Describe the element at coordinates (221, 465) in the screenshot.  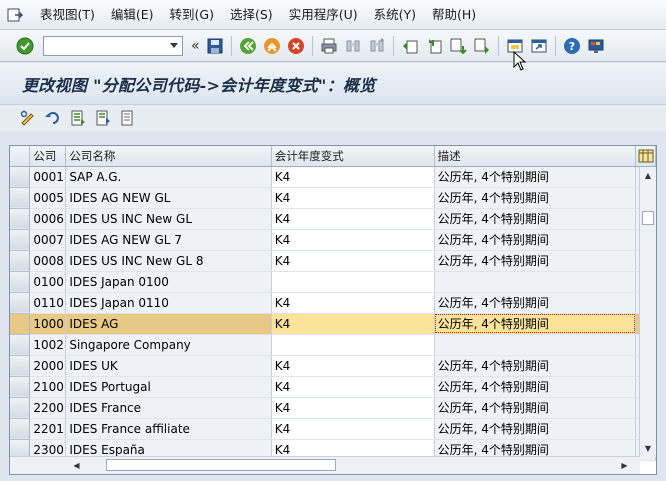
I see `horizontal-scroll-thumb` at that location.